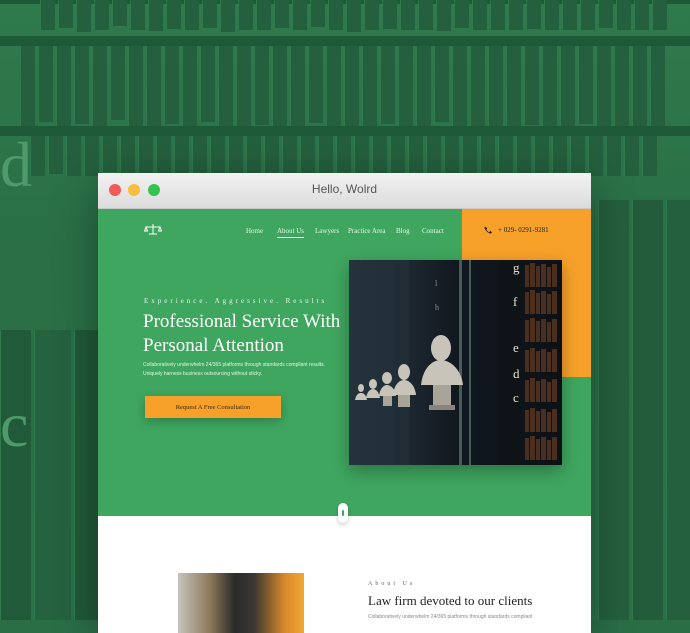 The height and width of the screenshot is (633, 690). Describe the element at coordinates (523, 230) in the screenshot. I see `phone-number: + 029- 0291-9281` at that location.